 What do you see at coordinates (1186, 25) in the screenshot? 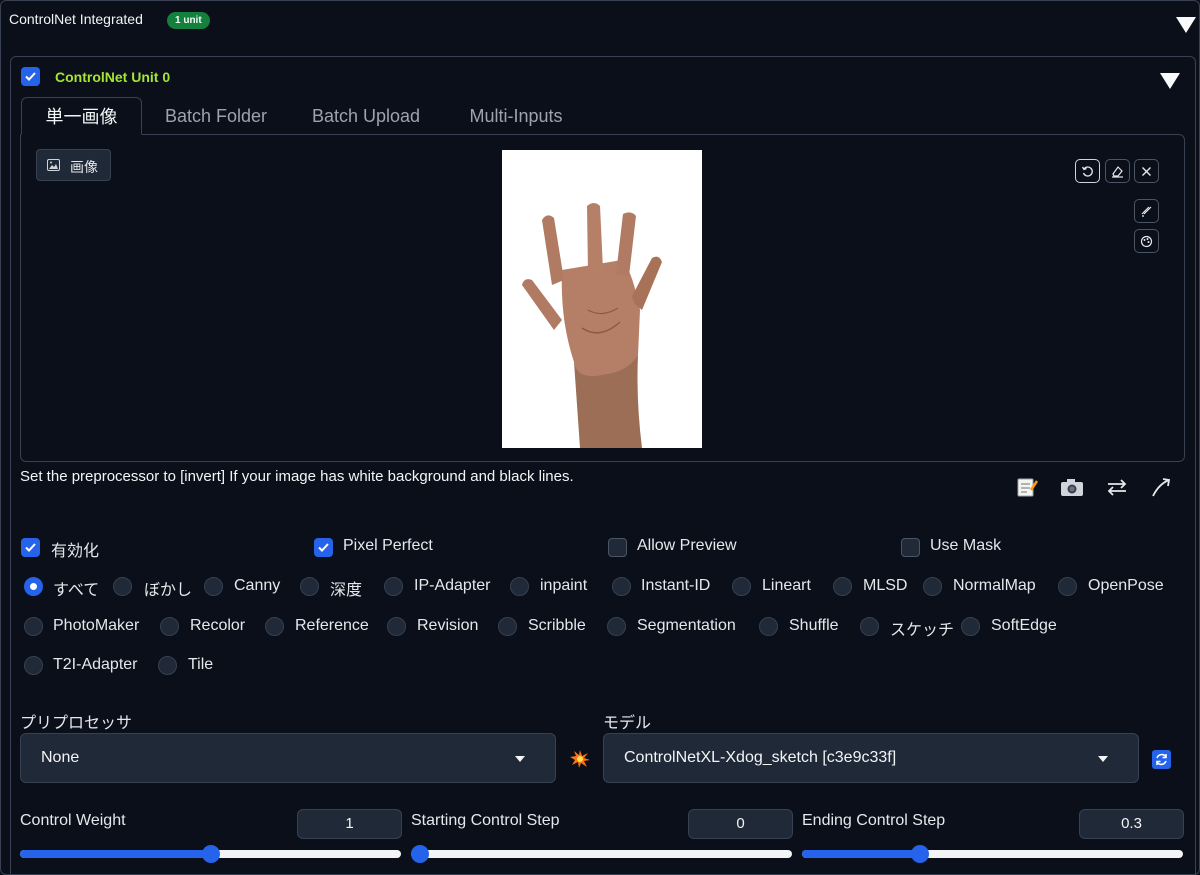
I see `collapse-accordion-icon` at bounding box center [1186, 25].